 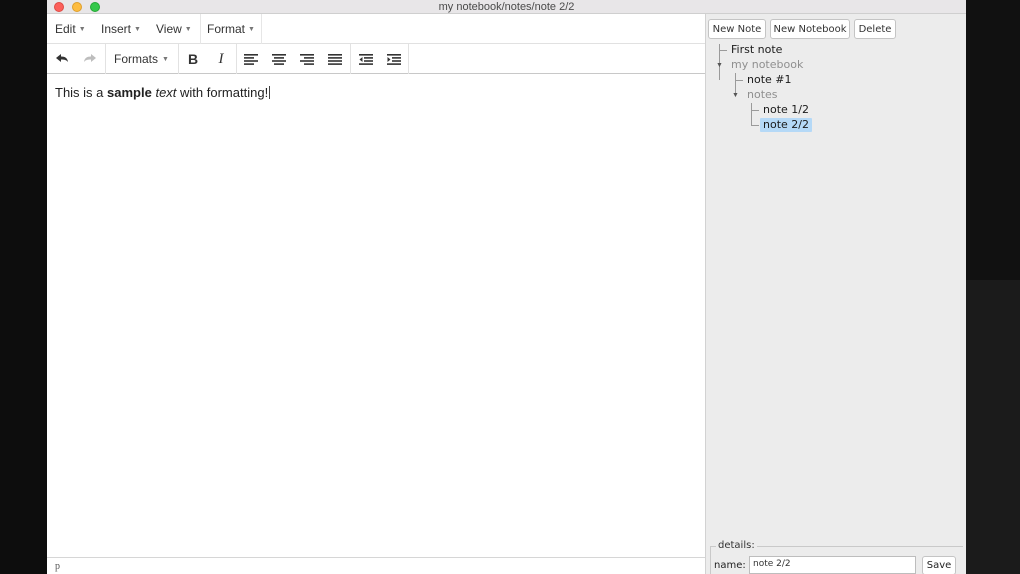 I want to click on align-justify-icon, so click(x=335, y=59).